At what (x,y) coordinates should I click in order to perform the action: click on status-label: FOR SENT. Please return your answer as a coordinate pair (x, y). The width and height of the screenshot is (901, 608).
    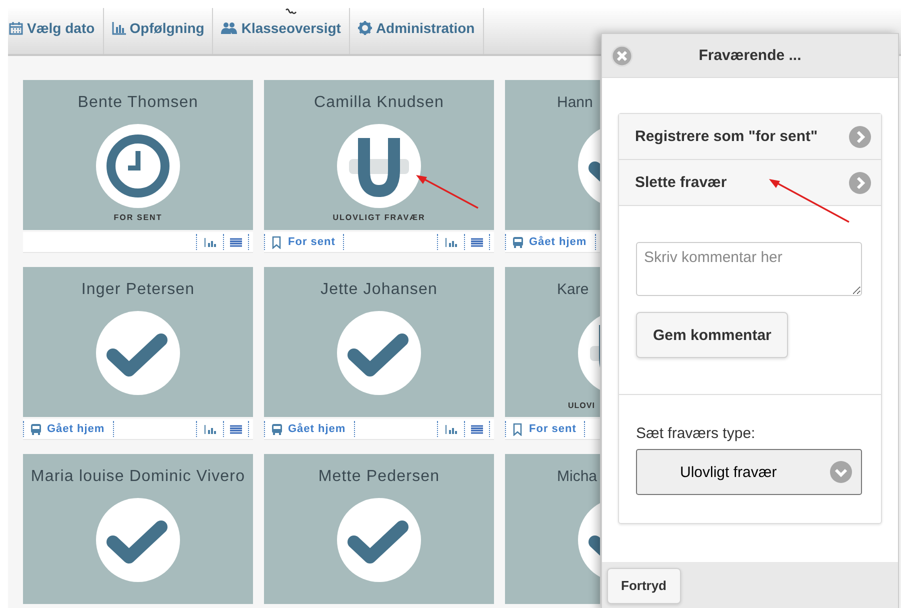
    Looking at the image, I should click on (138, 217).